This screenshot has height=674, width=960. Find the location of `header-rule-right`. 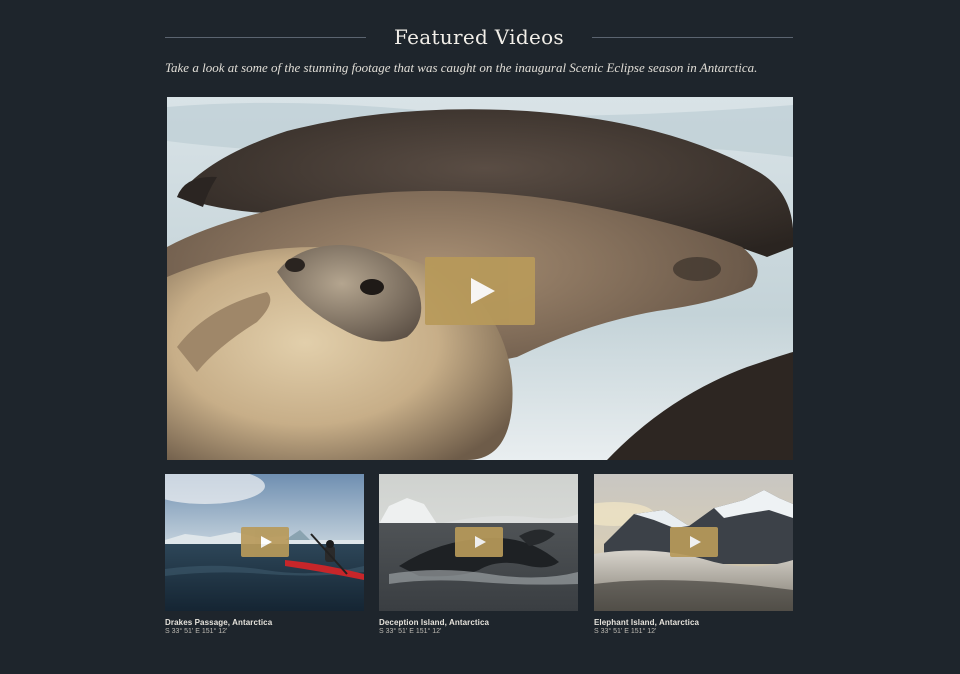

header-rule-right is located at coordinates (692, 37).